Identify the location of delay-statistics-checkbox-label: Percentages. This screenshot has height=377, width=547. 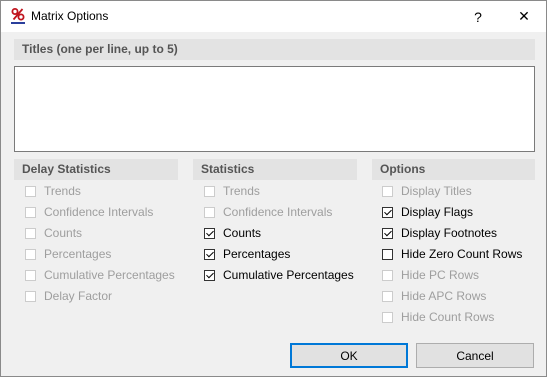
(78, 254).